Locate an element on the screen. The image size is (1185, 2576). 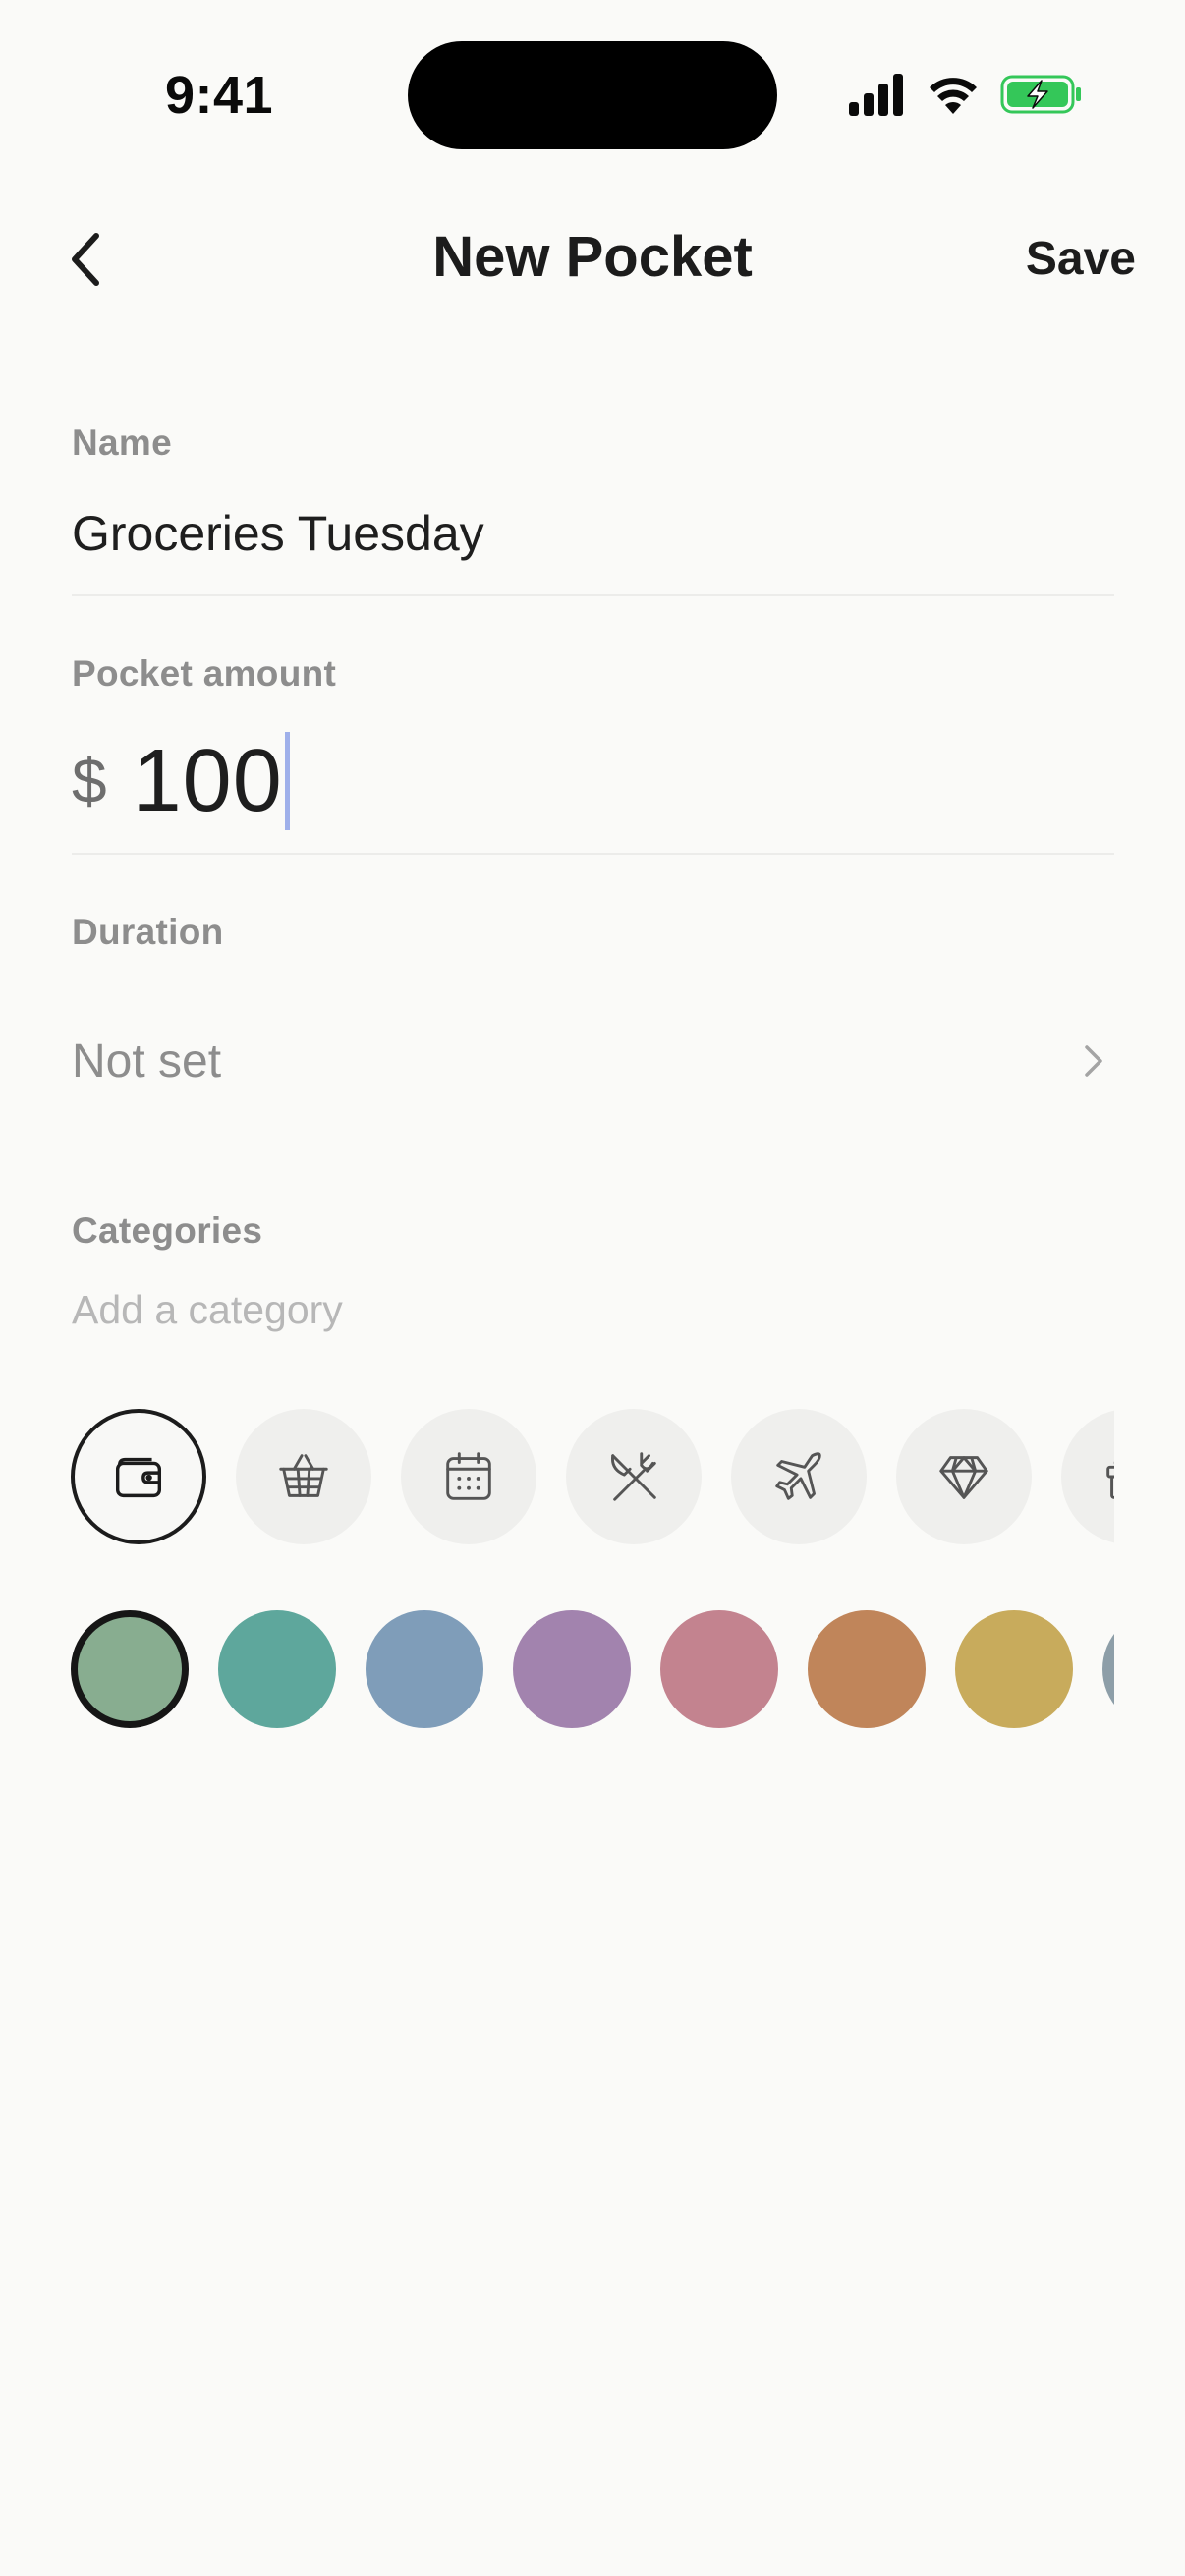
wallet-icon is located at coordinates (138, 1477).